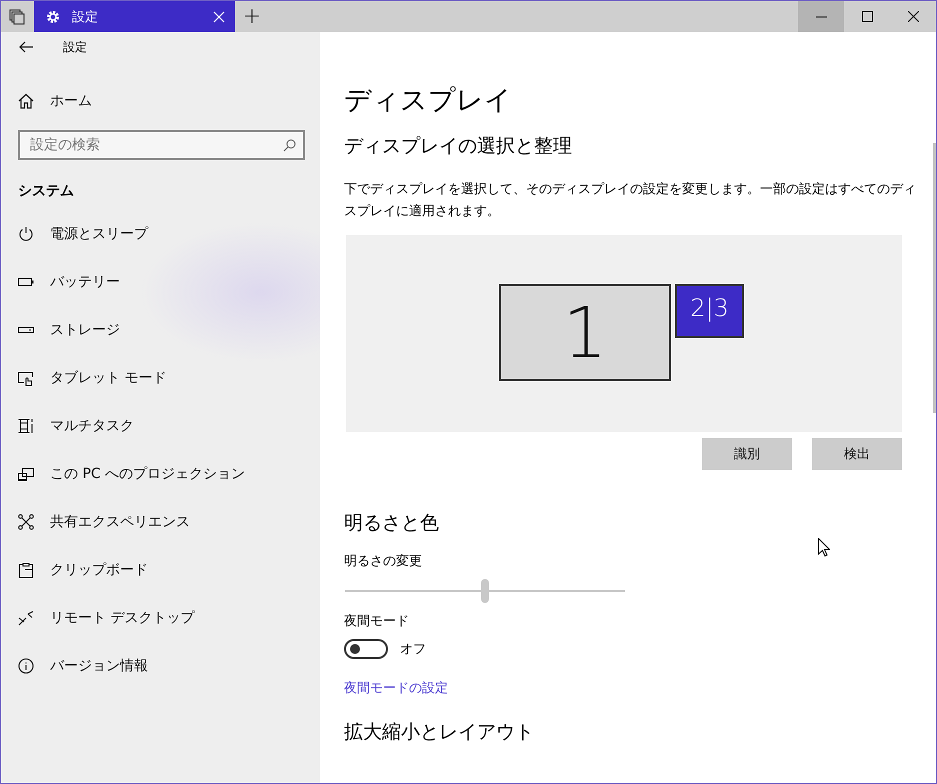 This screenshot has width=937, height=784. What do you see at coordinates (17, 17) in the screenshot?
I see `tabs-icon` at bounding box center [17, 17].